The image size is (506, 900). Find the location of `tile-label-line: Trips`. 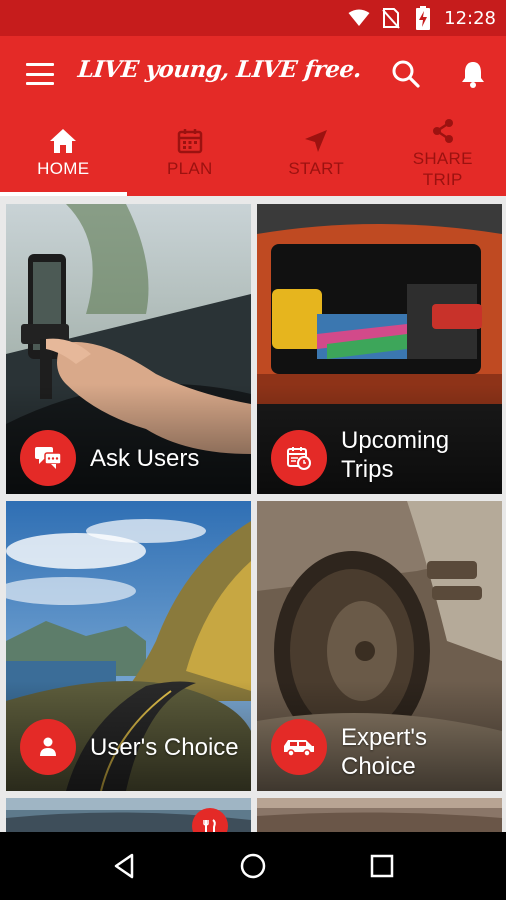

tile-label-line: Trips is located at coordinates (367, 469).